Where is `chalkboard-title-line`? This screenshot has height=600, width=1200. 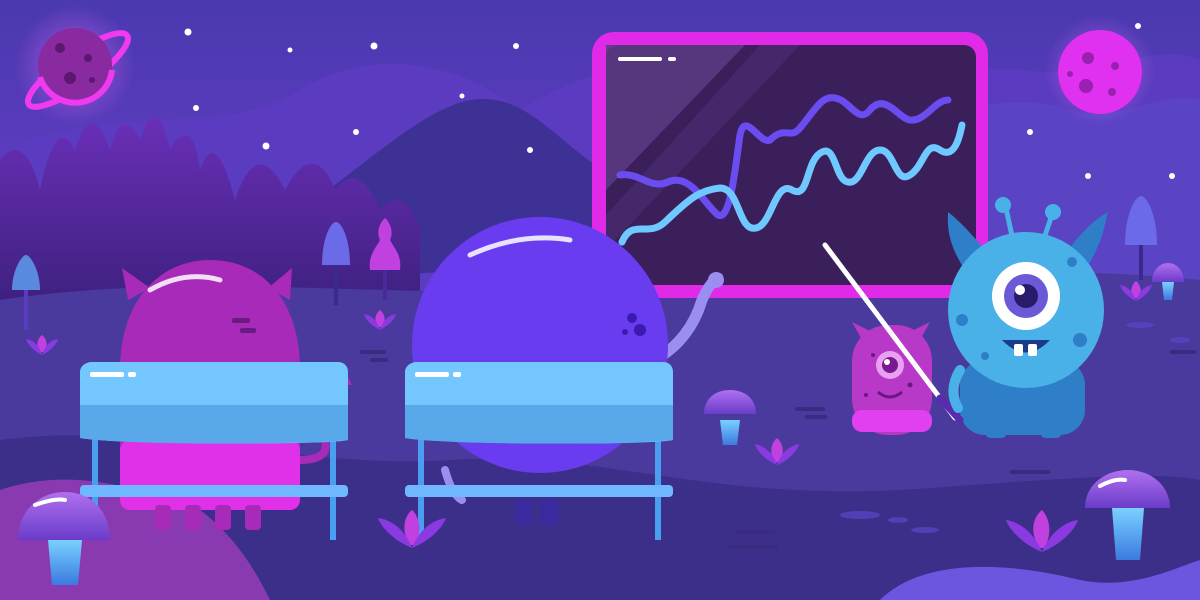 chalkboard-title-line is located at coordinates (640, 59).